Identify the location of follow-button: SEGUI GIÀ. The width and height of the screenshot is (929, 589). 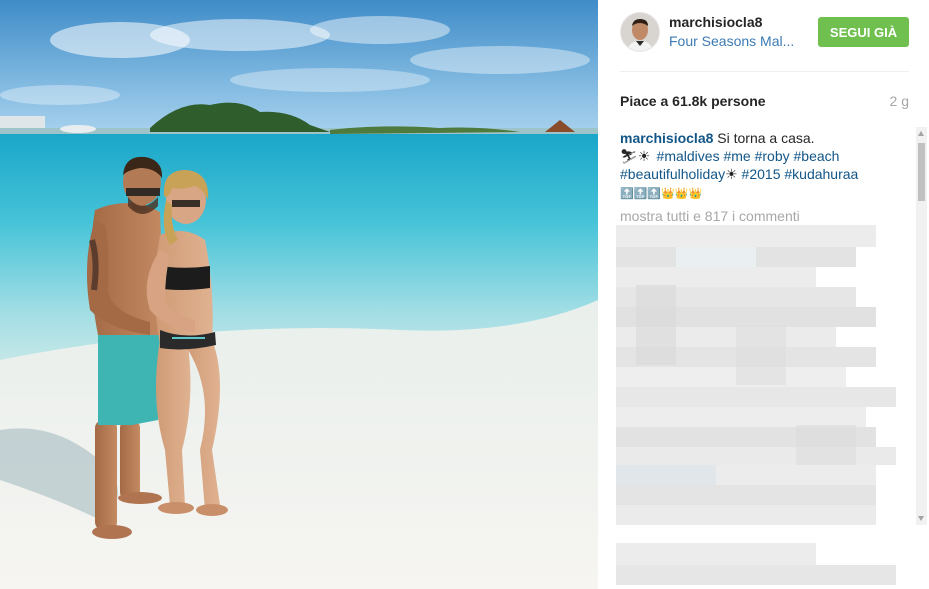
(863, 32).